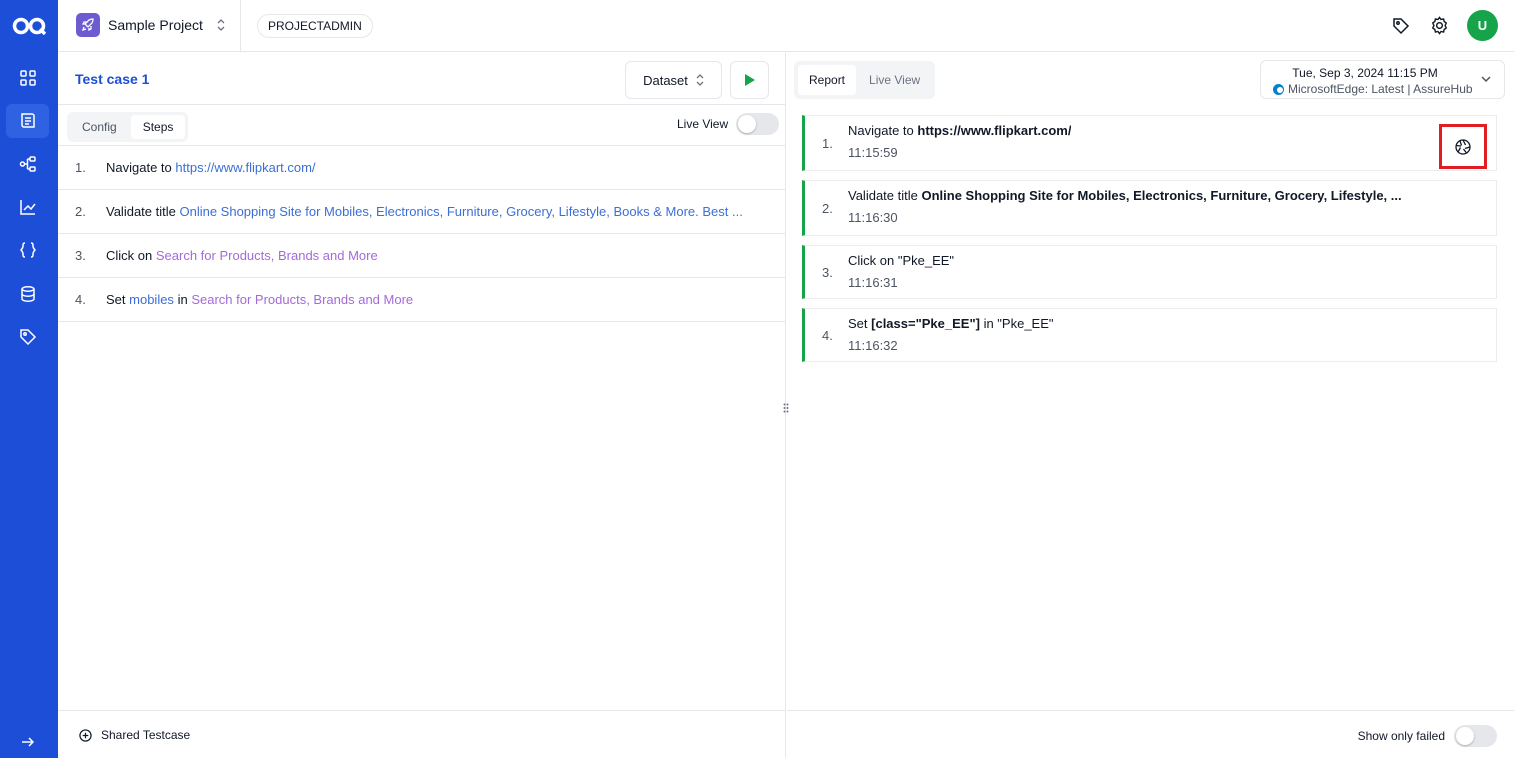 This screenshot has width=1514, height=758. Describe the element at coordinates (894, 80) in the screenshot. I see `tab-live-view: Live View` at that location.